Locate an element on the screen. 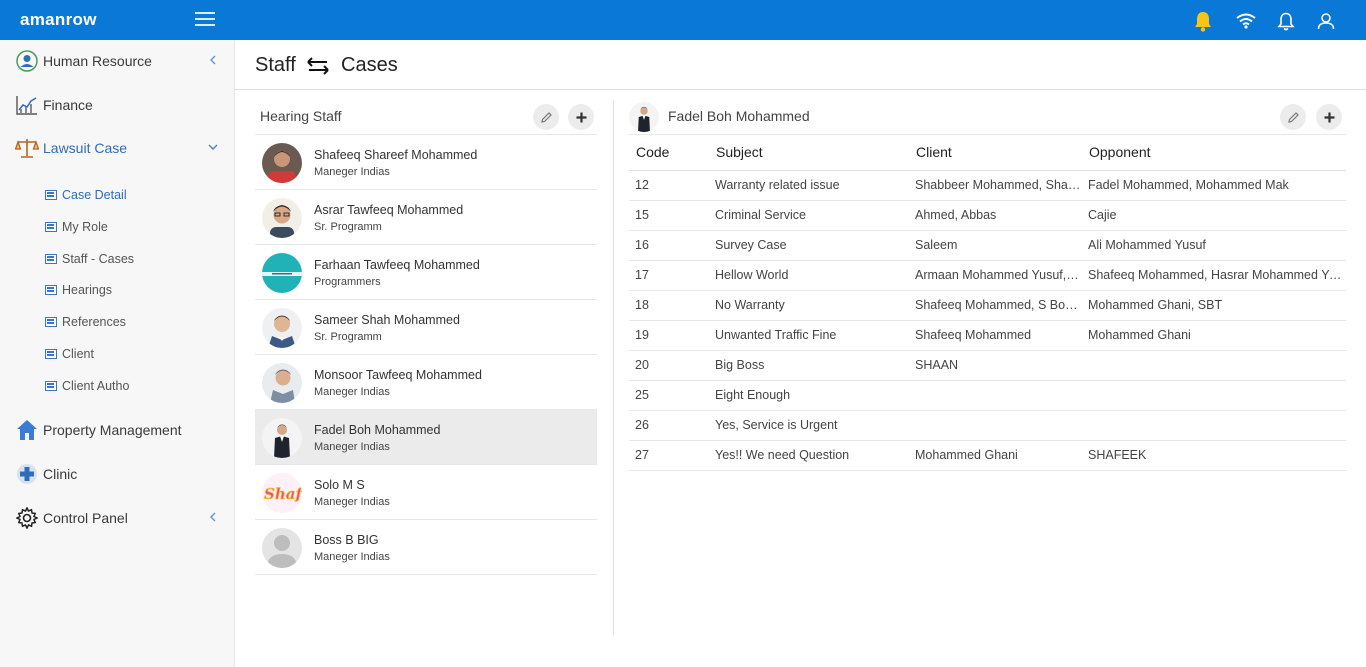  table-row: 15 Criminal Service Ahmed, Abbas Cajie is located at coordinates (987, 215).